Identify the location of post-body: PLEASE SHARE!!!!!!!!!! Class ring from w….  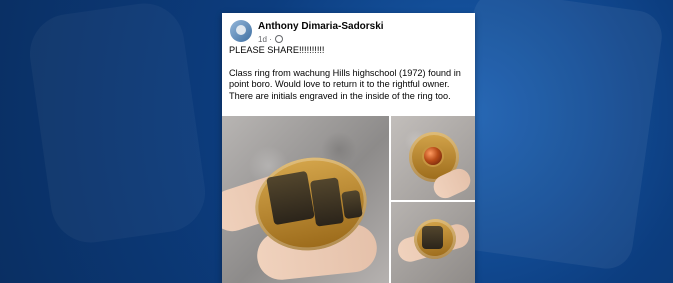
(348, 73).